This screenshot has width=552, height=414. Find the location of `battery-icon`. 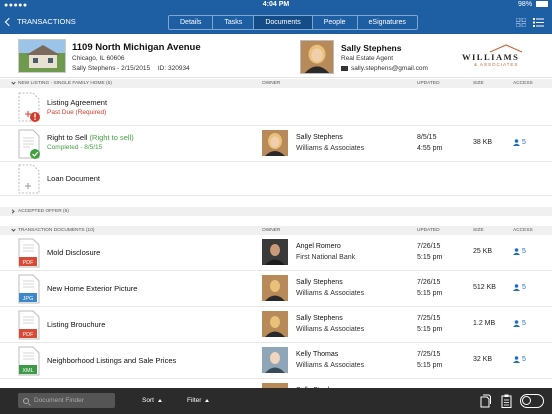

battery-icon is located at coordinates (542, 4).